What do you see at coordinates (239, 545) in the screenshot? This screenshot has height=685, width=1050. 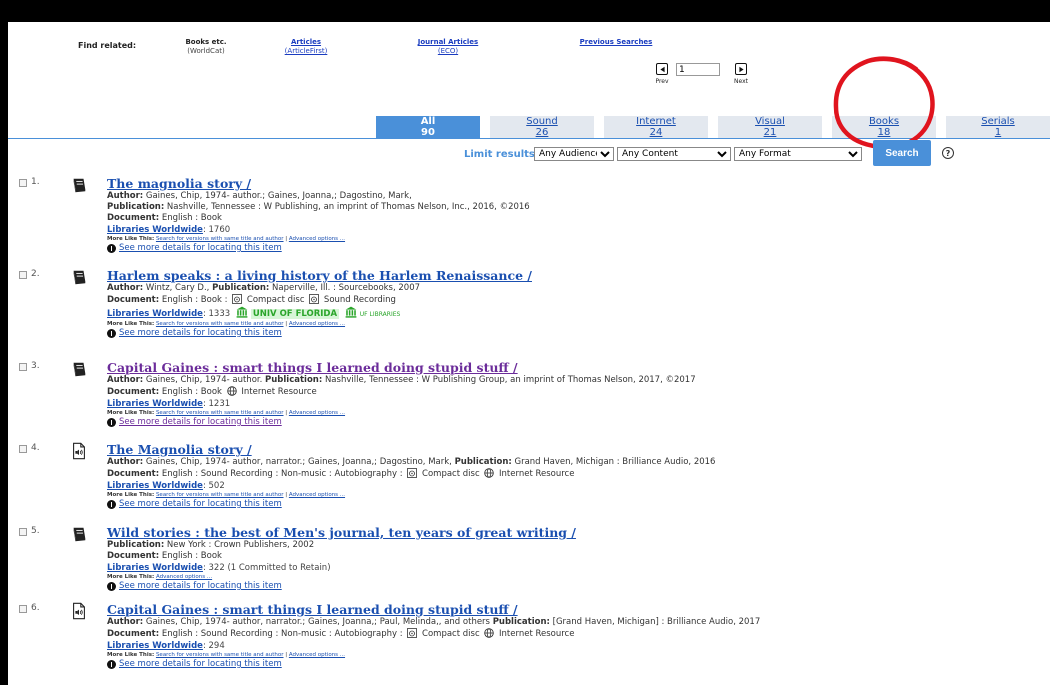 I see `field-value: New York : Crown Publishers, 2002` at bounding box center [239, 545].